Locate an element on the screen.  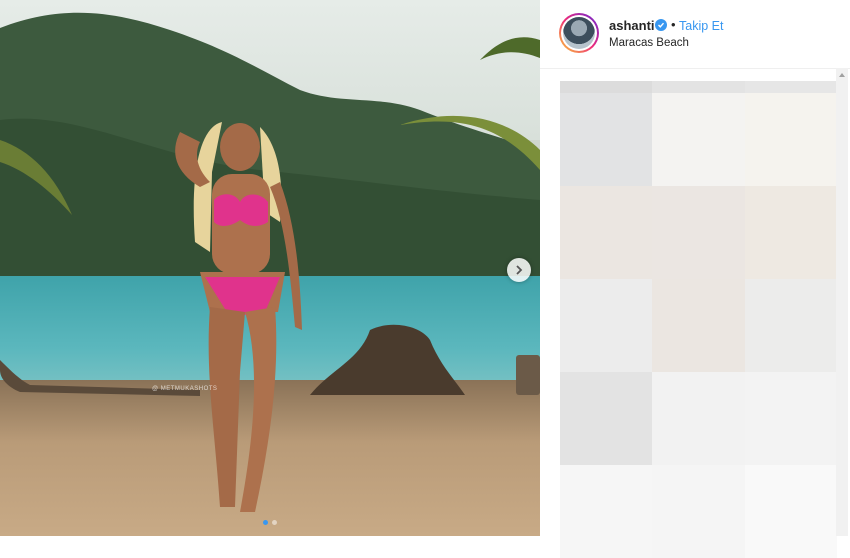
next-photo-button is located at coordinates (519, 270).